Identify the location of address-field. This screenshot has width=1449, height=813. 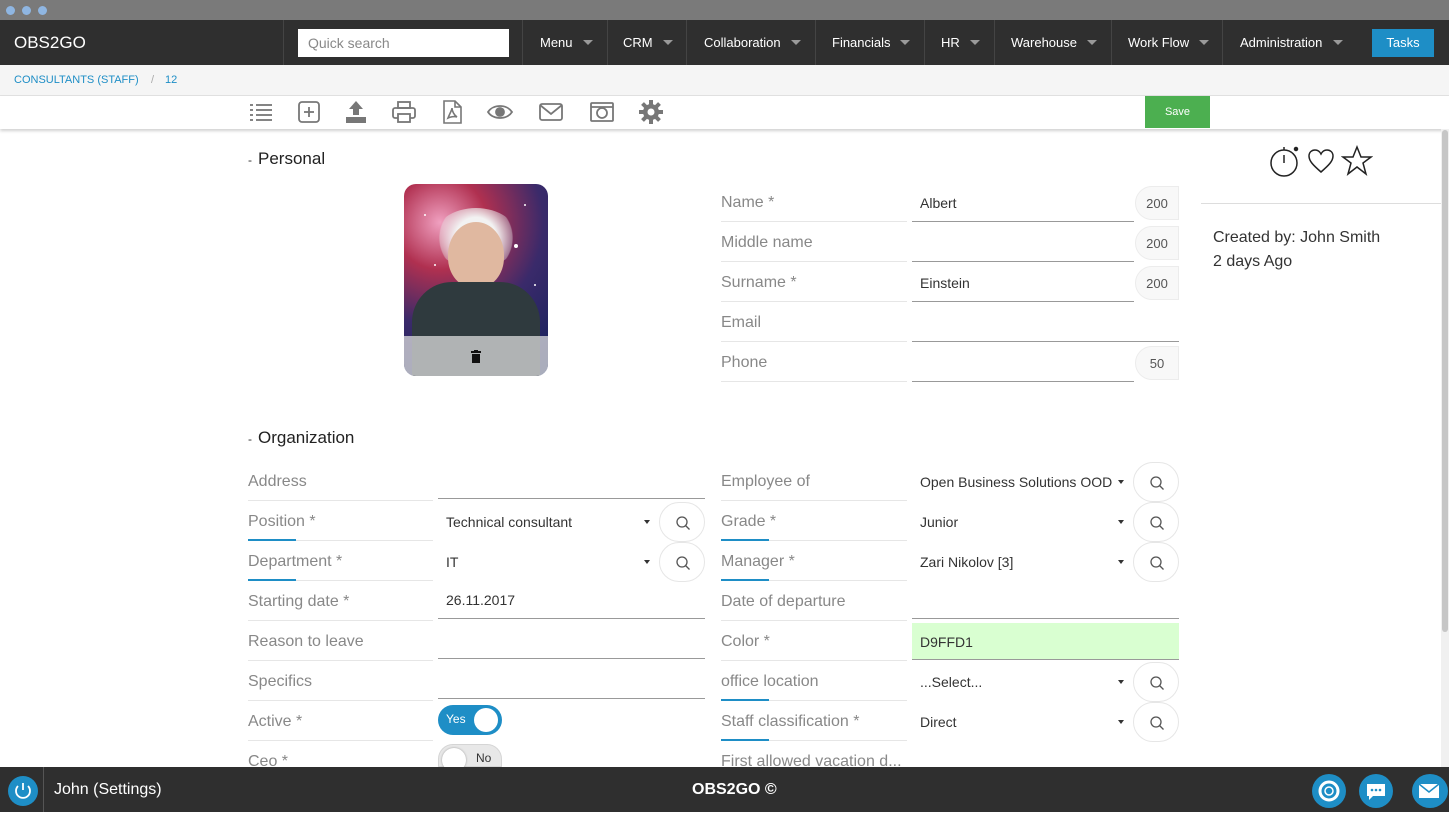
(571, 480).